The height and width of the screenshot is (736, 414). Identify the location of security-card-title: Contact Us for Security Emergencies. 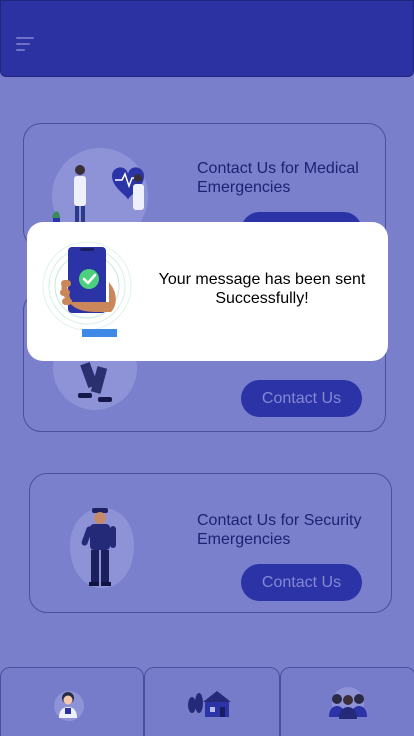
(279, 530).